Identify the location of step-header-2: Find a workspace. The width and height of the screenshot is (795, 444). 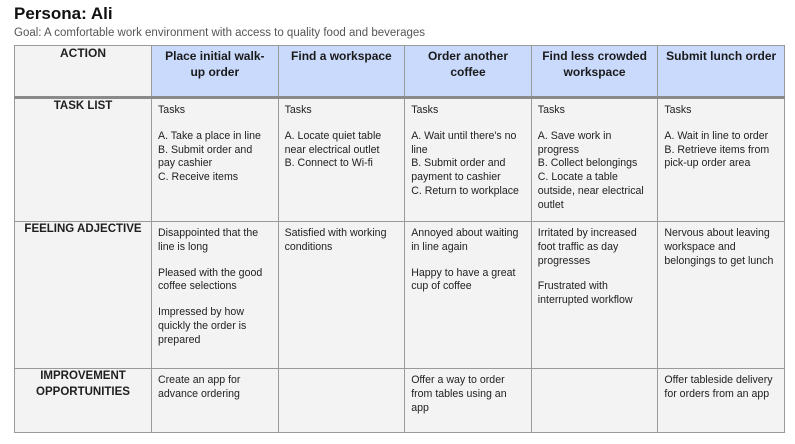
(341, 72).